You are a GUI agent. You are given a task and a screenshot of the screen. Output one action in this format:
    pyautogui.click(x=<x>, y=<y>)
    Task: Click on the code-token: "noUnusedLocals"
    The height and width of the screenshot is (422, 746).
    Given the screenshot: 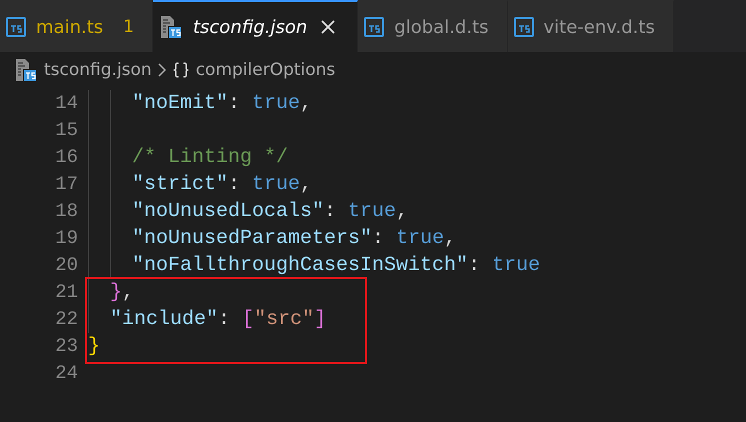 What is the action you would take?
    pyautogui.click(x=228, y=212)
    